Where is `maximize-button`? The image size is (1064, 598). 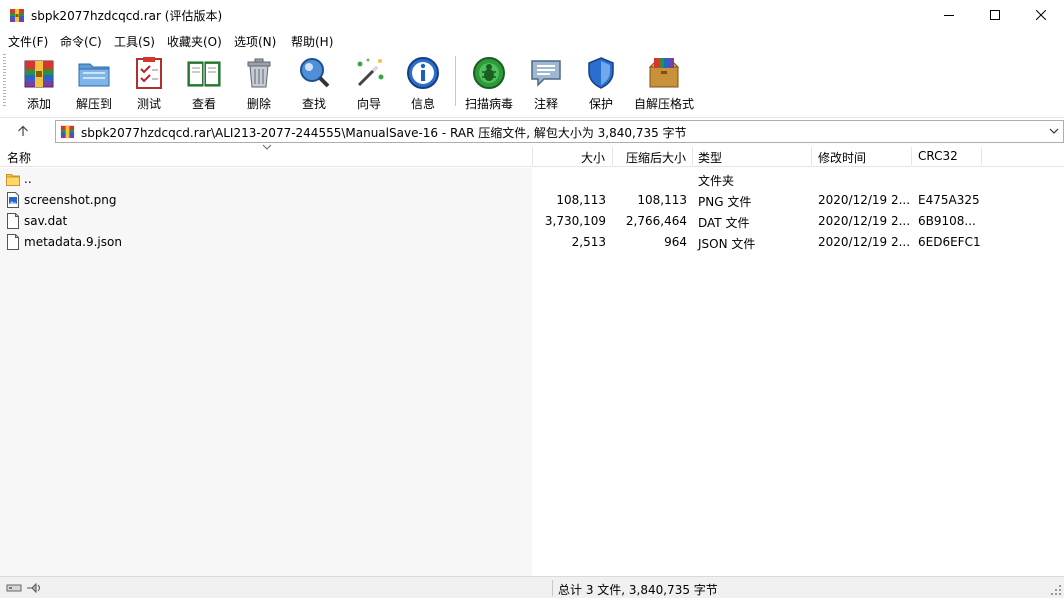 maximize-button is located at coordinates (995, 15).